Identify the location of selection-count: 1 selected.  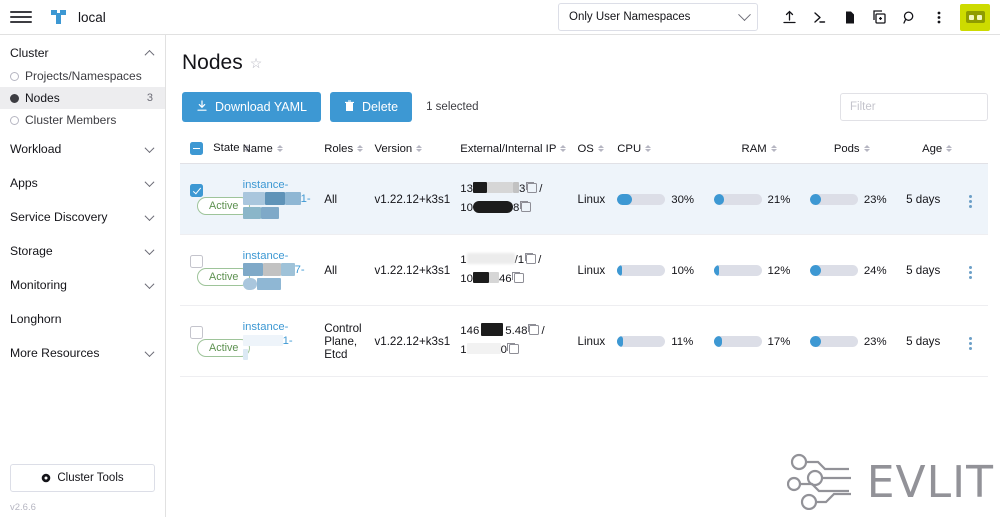
(452, 107).